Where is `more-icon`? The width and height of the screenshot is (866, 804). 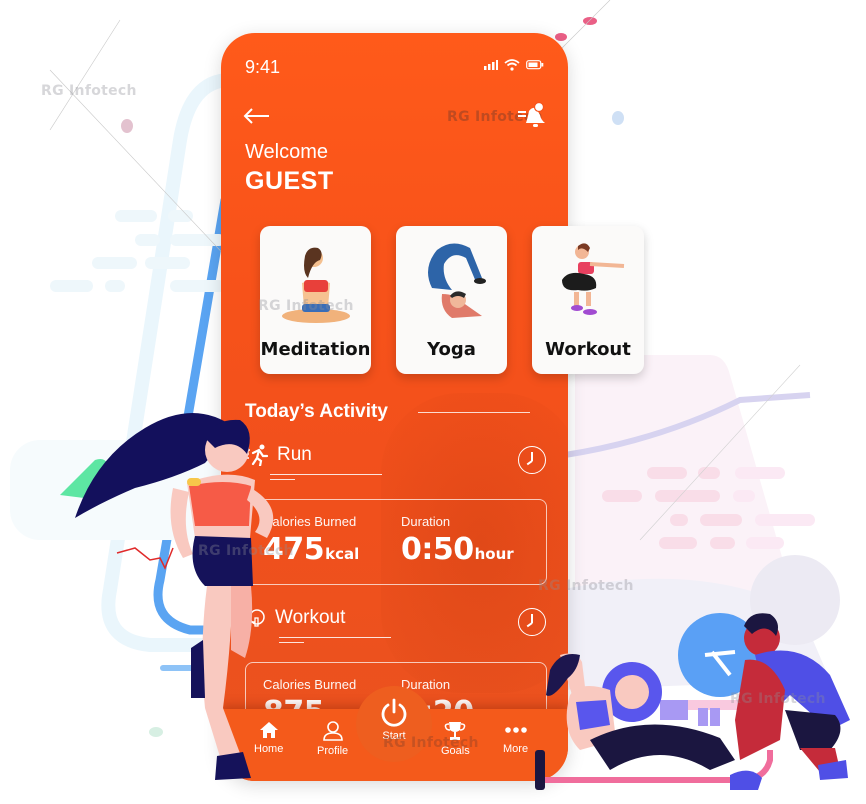 more-icon is located at coordinates (515, 730).